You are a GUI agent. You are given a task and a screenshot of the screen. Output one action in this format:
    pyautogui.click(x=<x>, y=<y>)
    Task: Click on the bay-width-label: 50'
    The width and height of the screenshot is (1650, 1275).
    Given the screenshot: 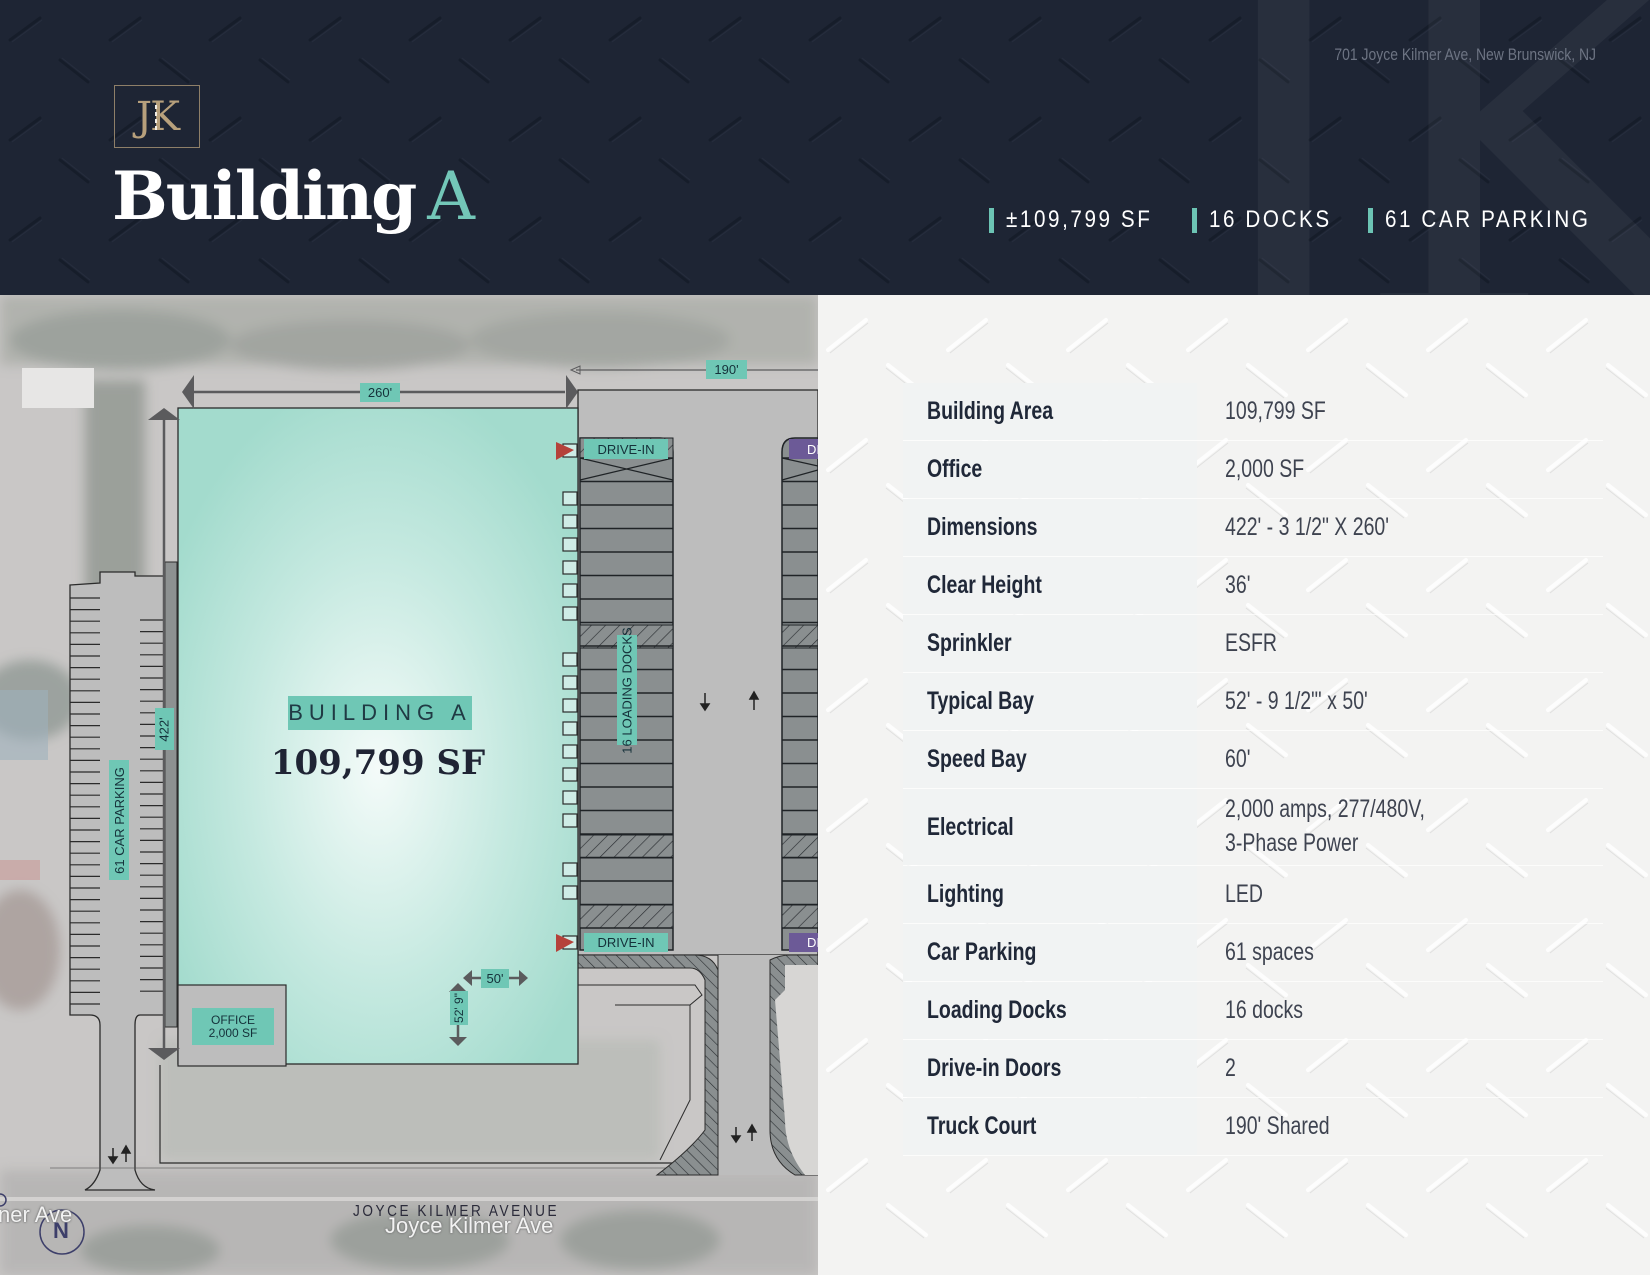 What is the action you would take?
    pyautogui.click(x=495, y=978)
    